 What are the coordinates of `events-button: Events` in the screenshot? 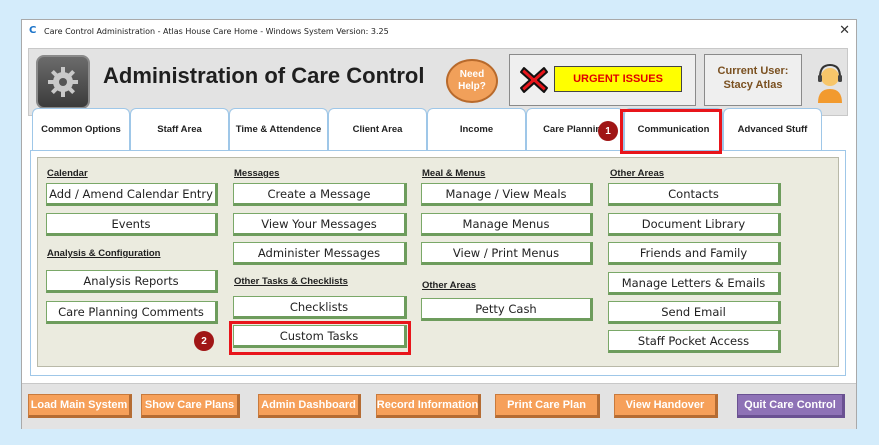 It's located at (132, 224).